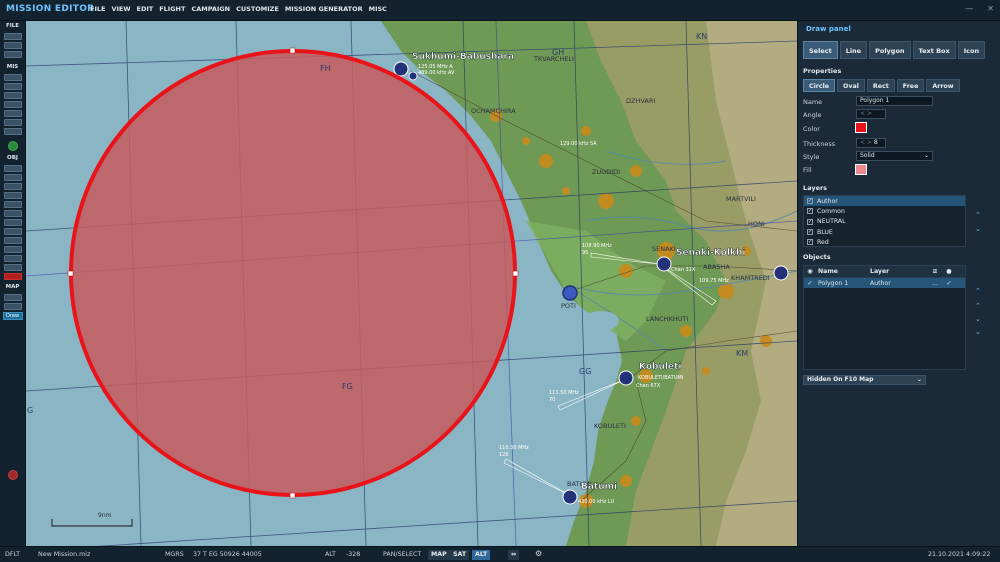 Image resolution: width=1000 pixels, height=562 pixels. Describe the element at coordinates (12, 267) in the screenshot. I see `grid-button` at that location.